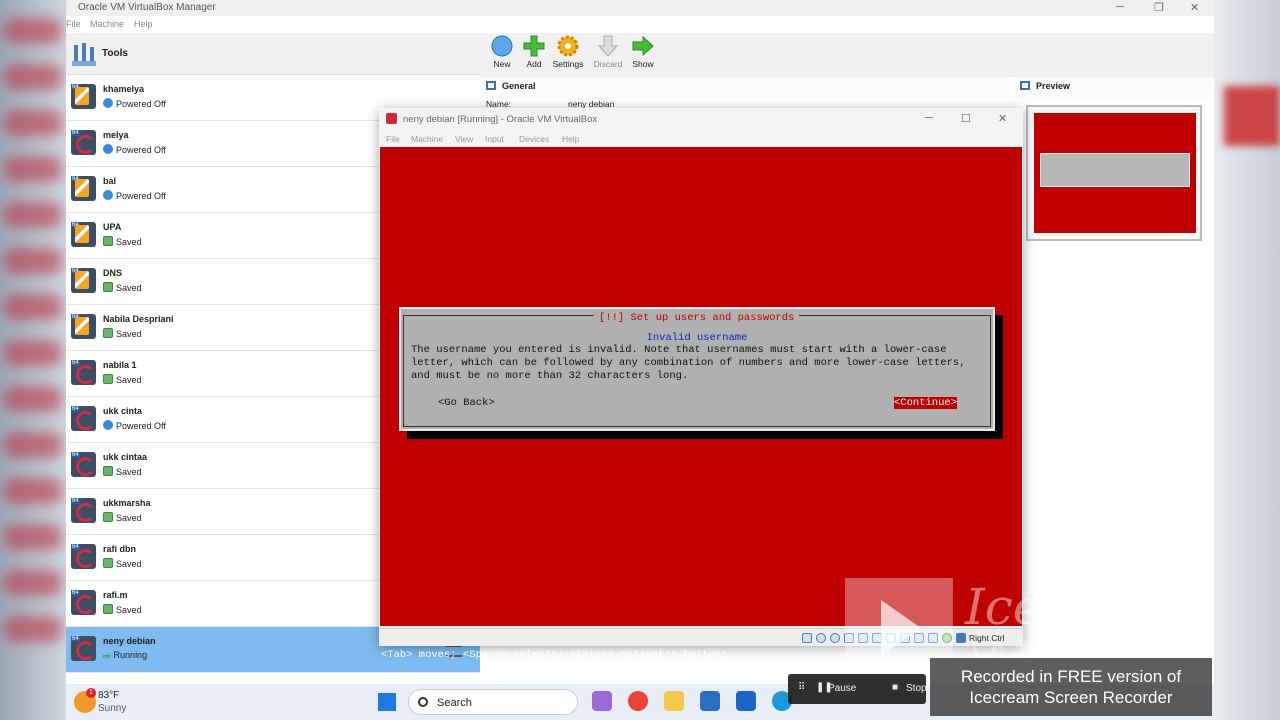  What do you see at coordinates (112, 227) in the screenshot?
I see `vm-name: UPA` at bounding box center [112, 227].